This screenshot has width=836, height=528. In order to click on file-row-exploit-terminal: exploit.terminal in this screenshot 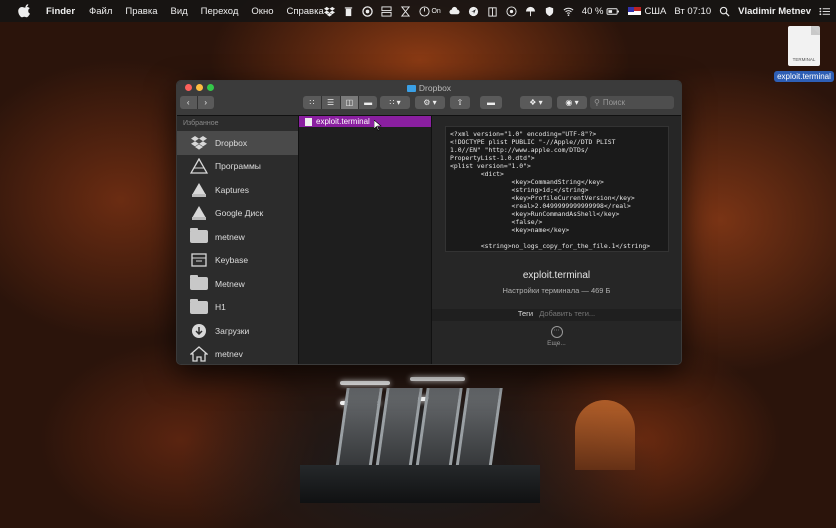, I will do `click(365, 123)`.